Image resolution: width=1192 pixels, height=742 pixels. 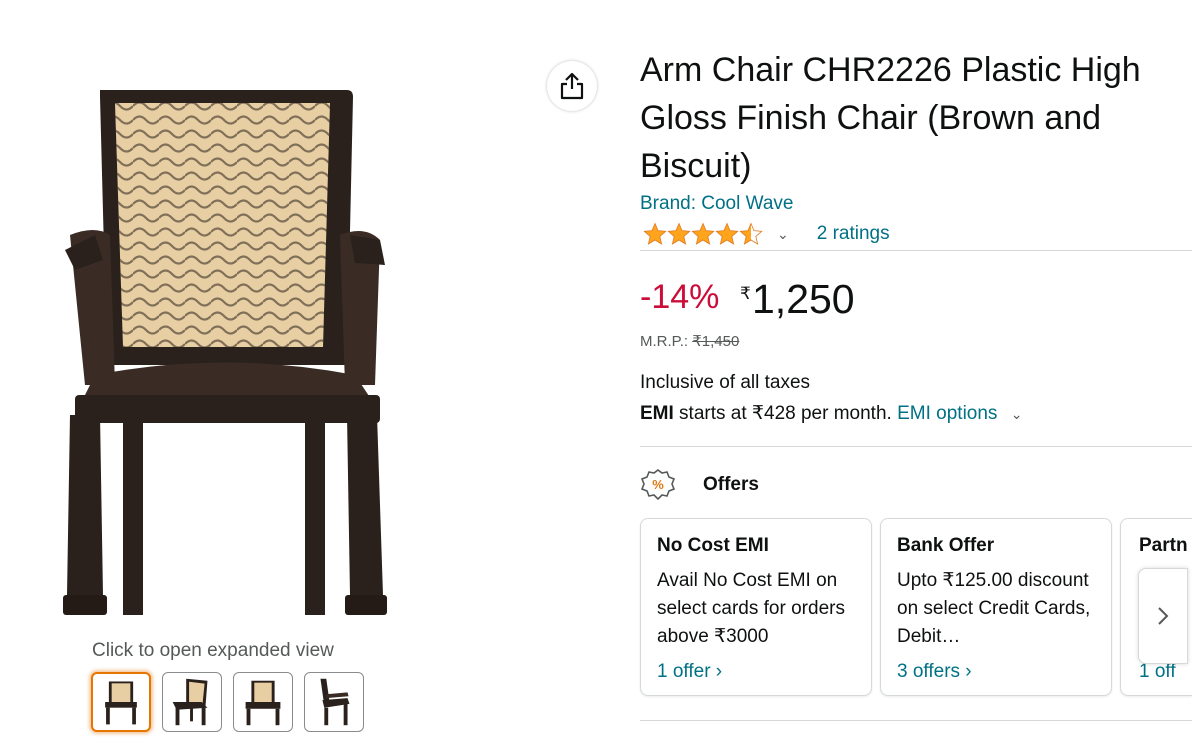 What do you see at coordinates (1163, 545) in the screenshot?
I see `offer-title: Partn` at bounding box center [1163, 545].